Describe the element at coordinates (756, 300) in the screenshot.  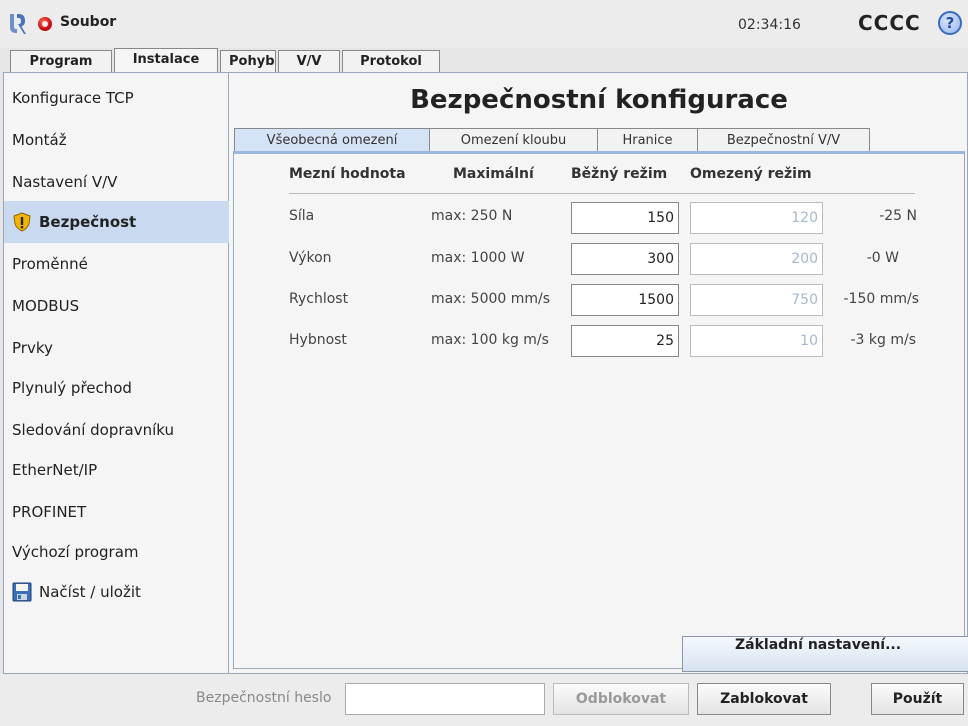
I see `speed-reduced-input` at that location.